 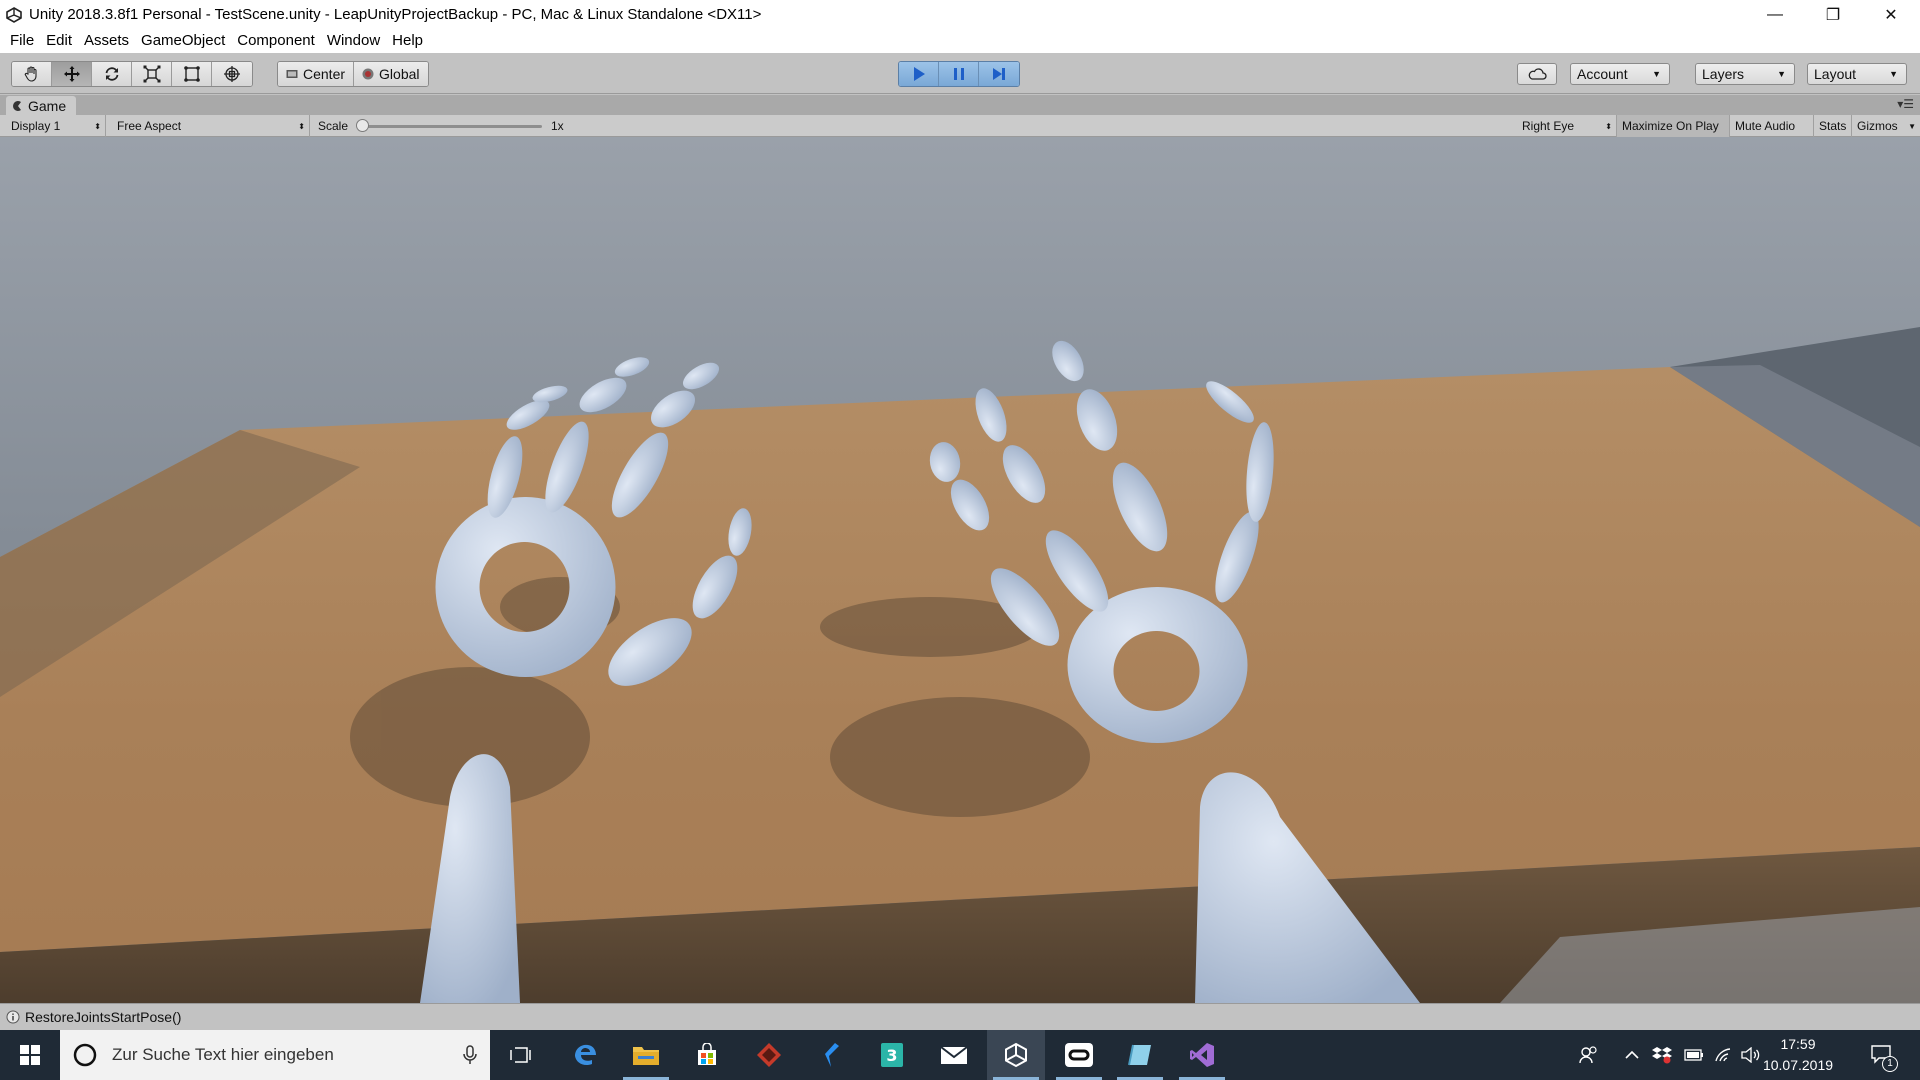 I want to click on play-button, so click(x=919, y=74).